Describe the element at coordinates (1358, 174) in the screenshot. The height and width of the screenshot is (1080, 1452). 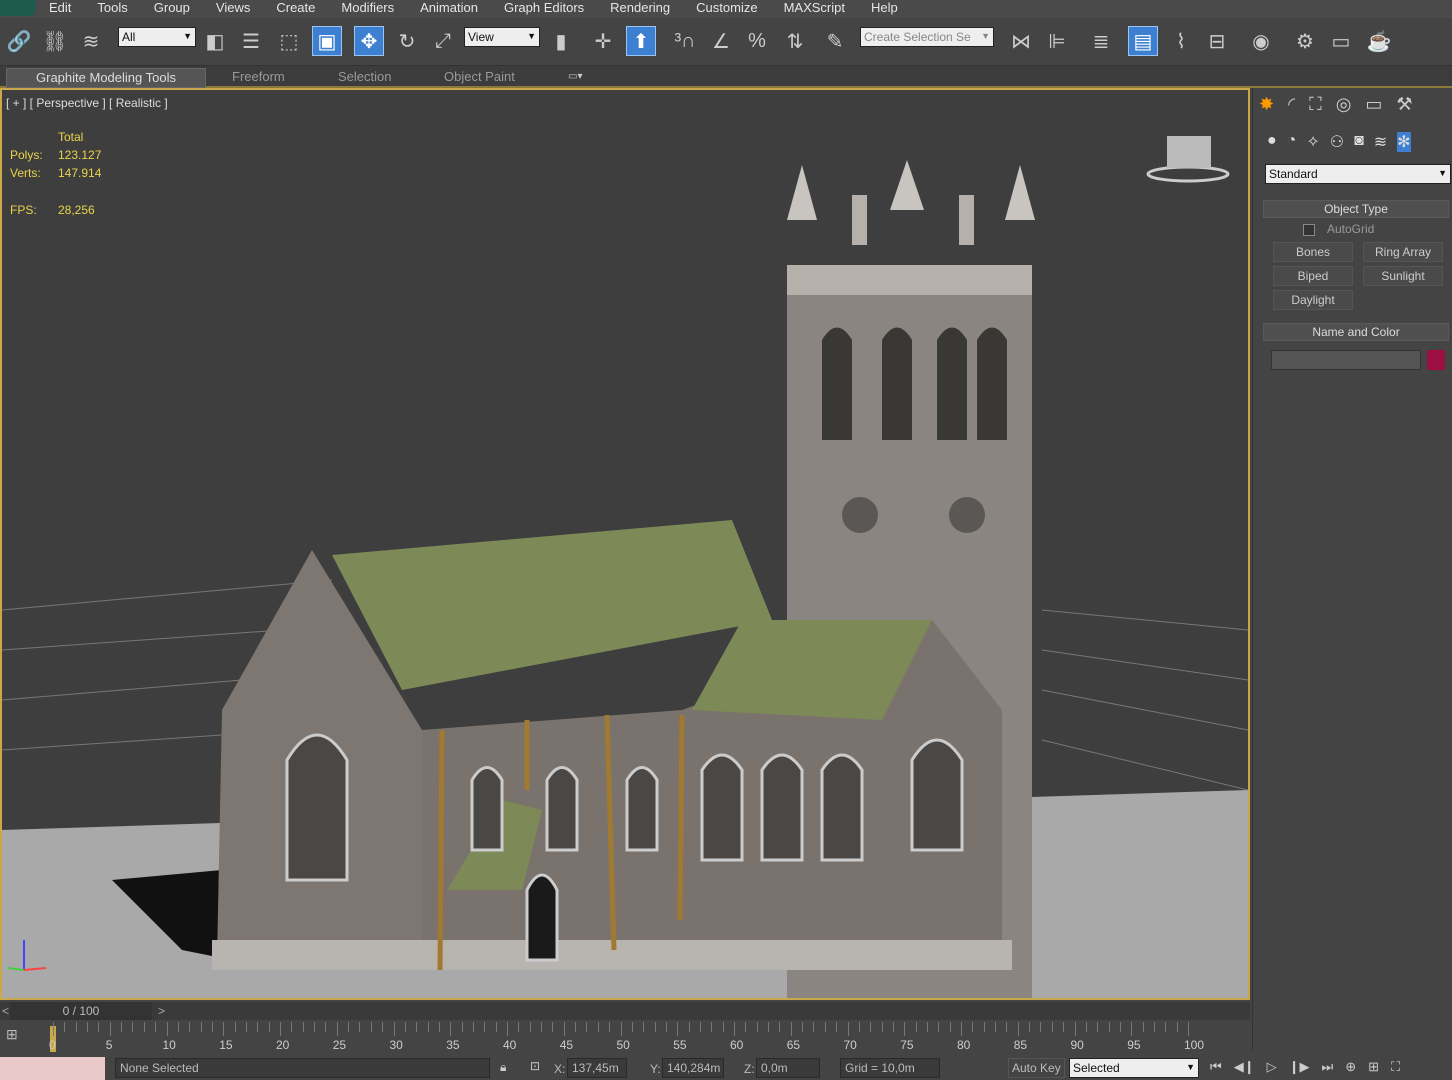
I see `category-dropdown: Standard` at that location.